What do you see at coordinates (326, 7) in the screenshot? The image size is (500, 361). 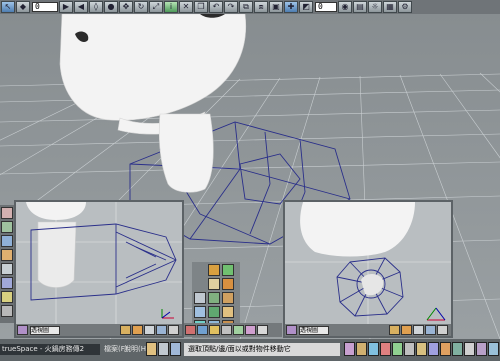 I see `frame-input-2: 0` at bounding box center [326, 7].